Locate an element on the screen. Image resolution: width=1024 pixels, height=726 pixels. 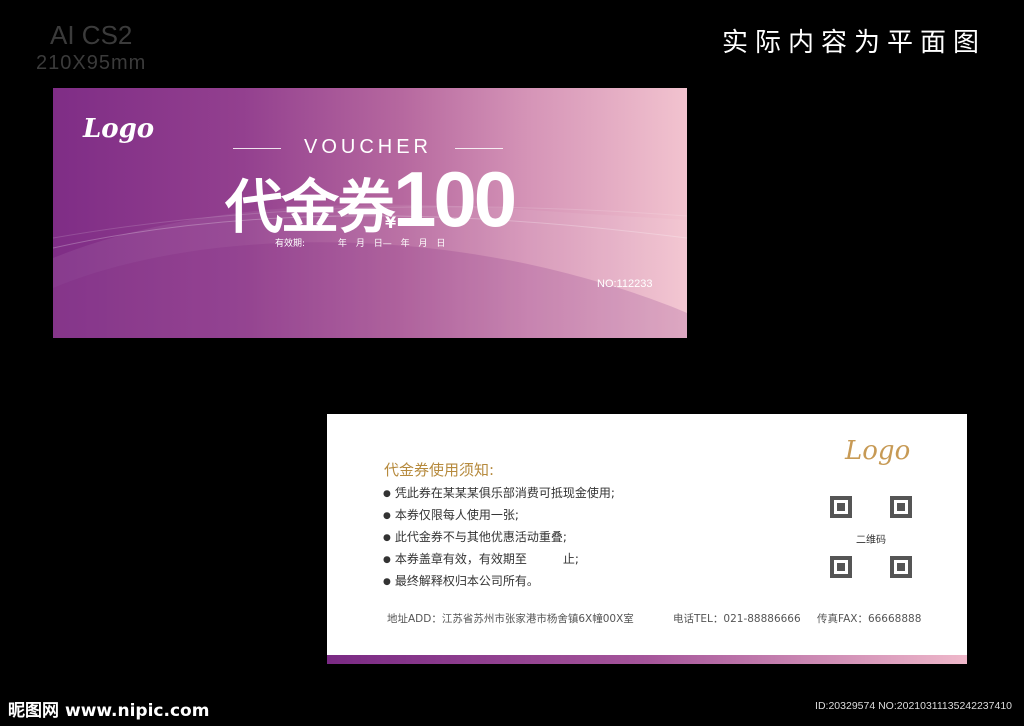
validity-label: 有效期: is located at coordinates (290, 244).